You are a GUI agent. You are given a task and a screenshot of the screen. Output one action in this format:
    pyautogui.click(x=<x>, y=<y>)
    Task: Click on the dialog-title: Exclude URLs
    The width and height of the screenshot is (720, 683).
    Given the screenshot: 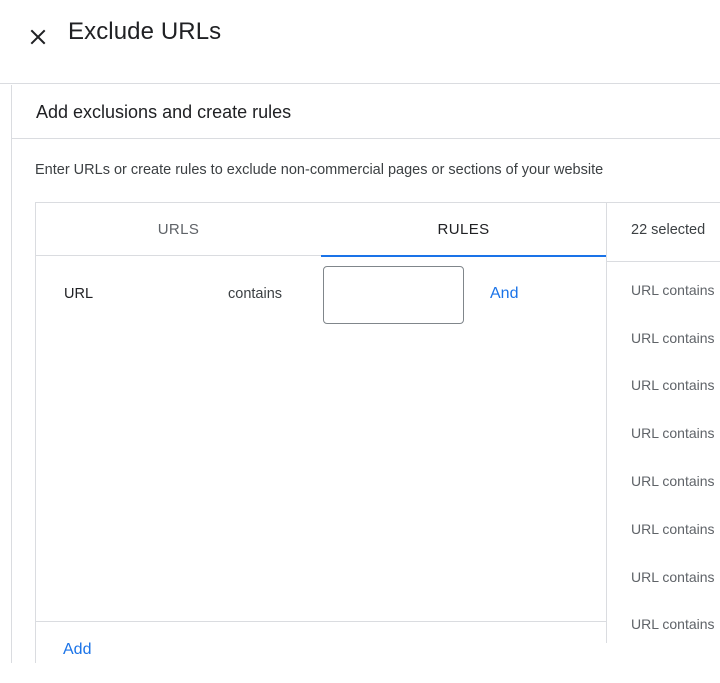 What is the action you would take?
    pyautogui.click(x=145, y=31)
    